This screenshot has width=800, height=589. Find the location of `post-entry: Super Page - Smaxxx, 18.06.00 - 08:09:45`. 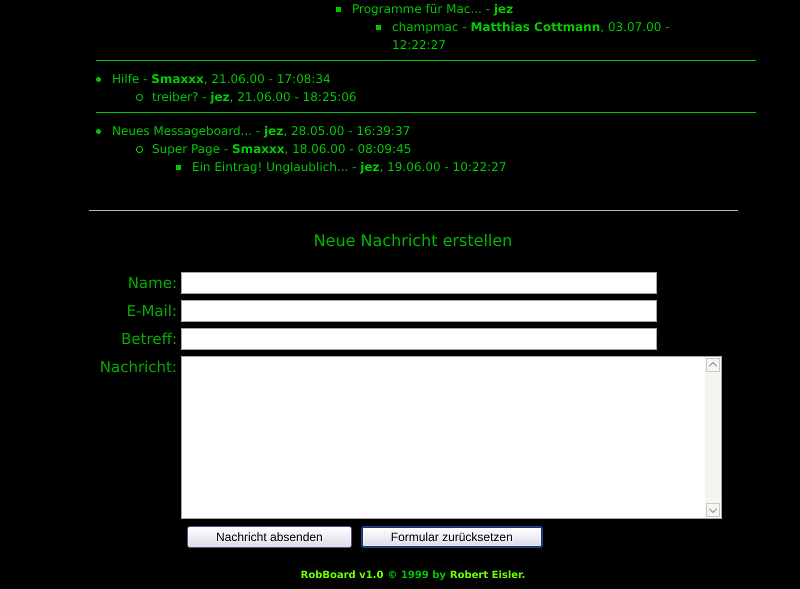

post-entry: Super Page - Smaxxx, 18.06.00 - 08:09:45 is located at coordinates (282, 149).